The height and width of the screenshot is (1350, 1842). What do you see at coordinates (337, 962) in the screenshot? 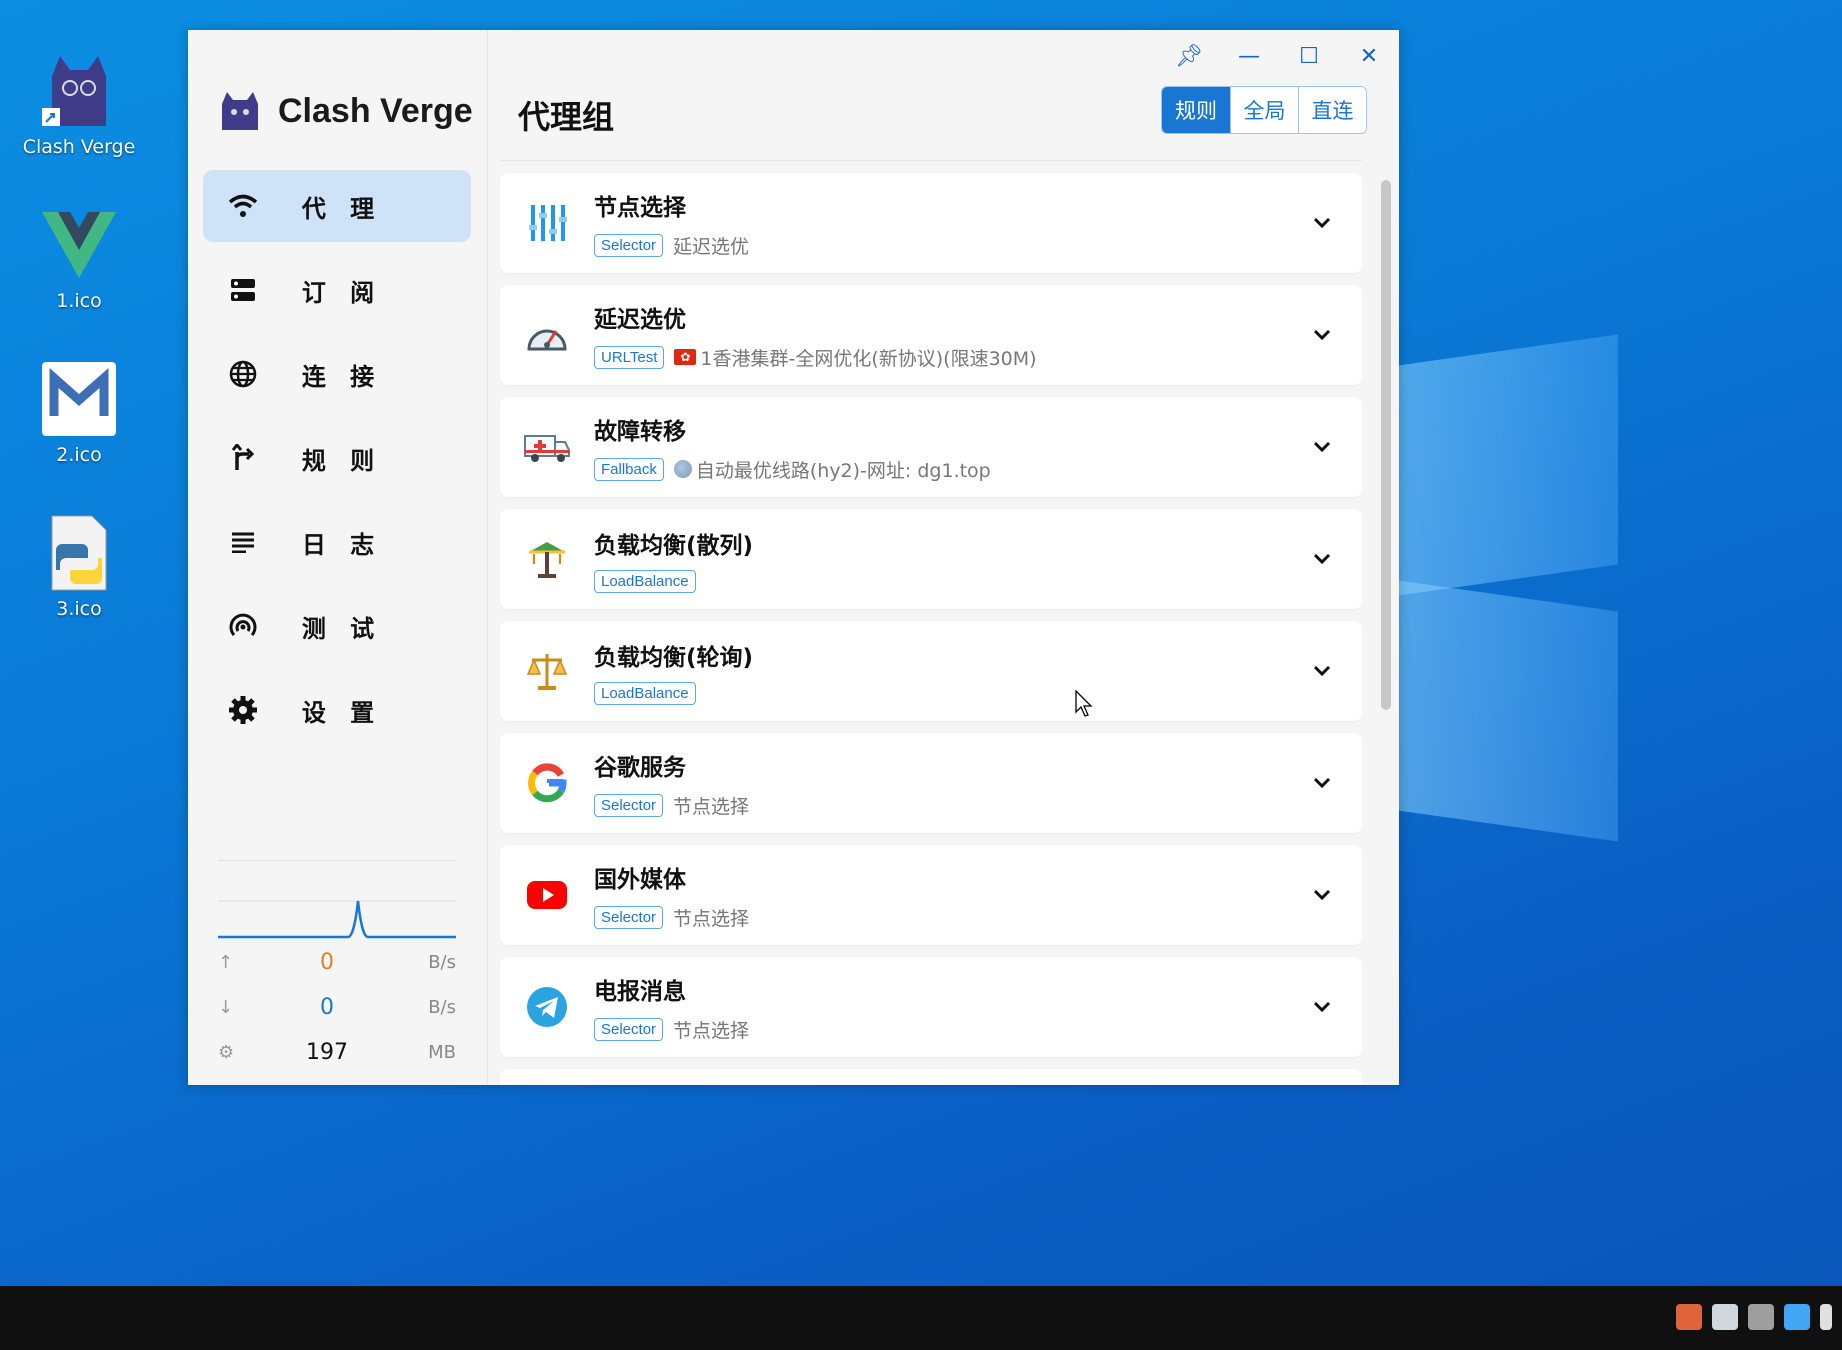
I see `upload-row: ↑ 0 B/s` at bounding box center [337, 962].